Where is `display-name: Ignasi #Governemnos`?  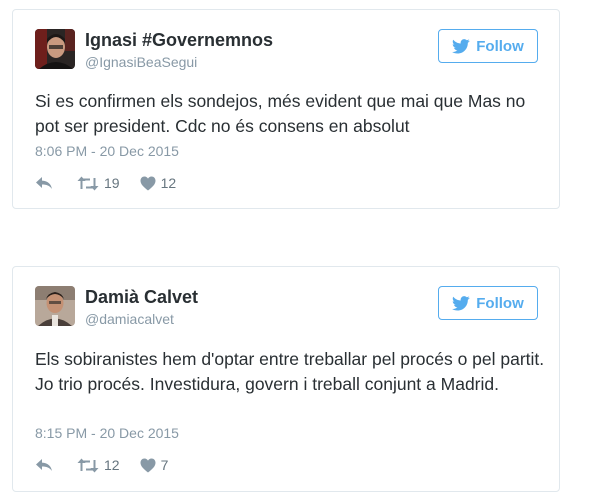 display-name: Ignasi #Governemnos is located at coordinates (179, 40).